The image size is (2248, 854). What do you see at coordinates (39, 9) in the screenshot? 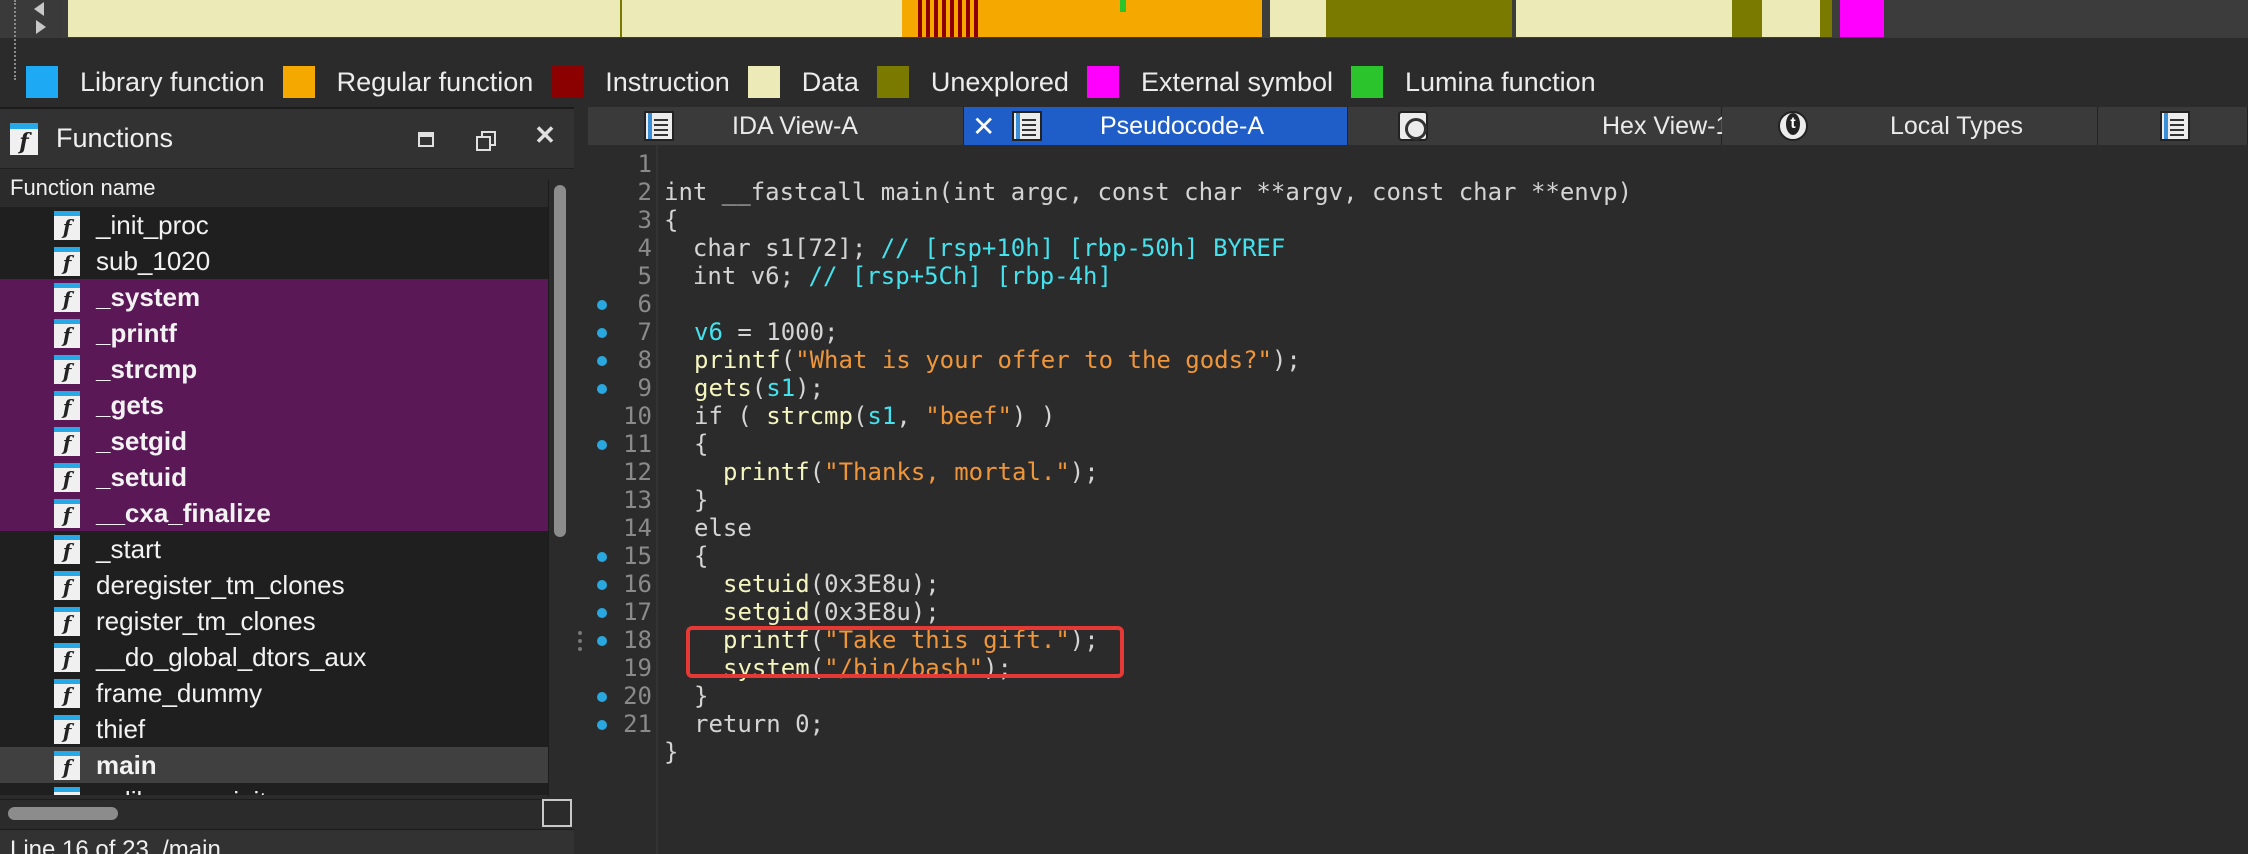
I see `scroll-left-icon` at bounding box center [39, 9].